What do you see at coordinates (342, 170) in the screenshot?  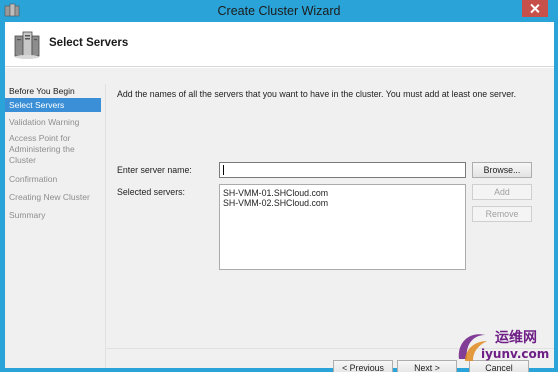 I see `server-name-input` at bounding box center [342, 170].